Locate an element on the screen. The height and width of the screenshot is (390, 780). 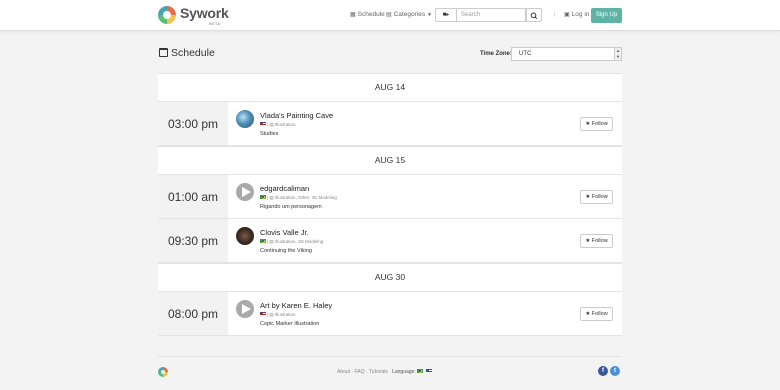
page-title: Schedule is located at coordinates (187, 53).